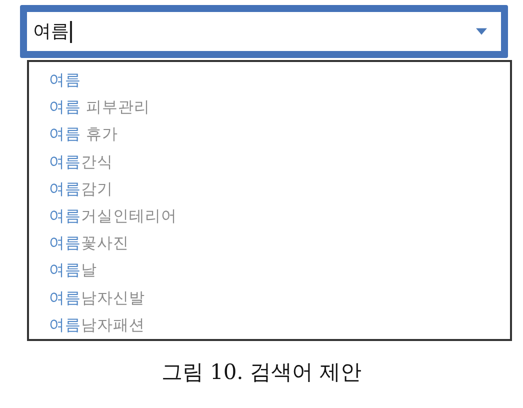 This screenshot has height=408, width=523. I want to click on suggestion-item: 여름거실인테리어, so click(113, 216).